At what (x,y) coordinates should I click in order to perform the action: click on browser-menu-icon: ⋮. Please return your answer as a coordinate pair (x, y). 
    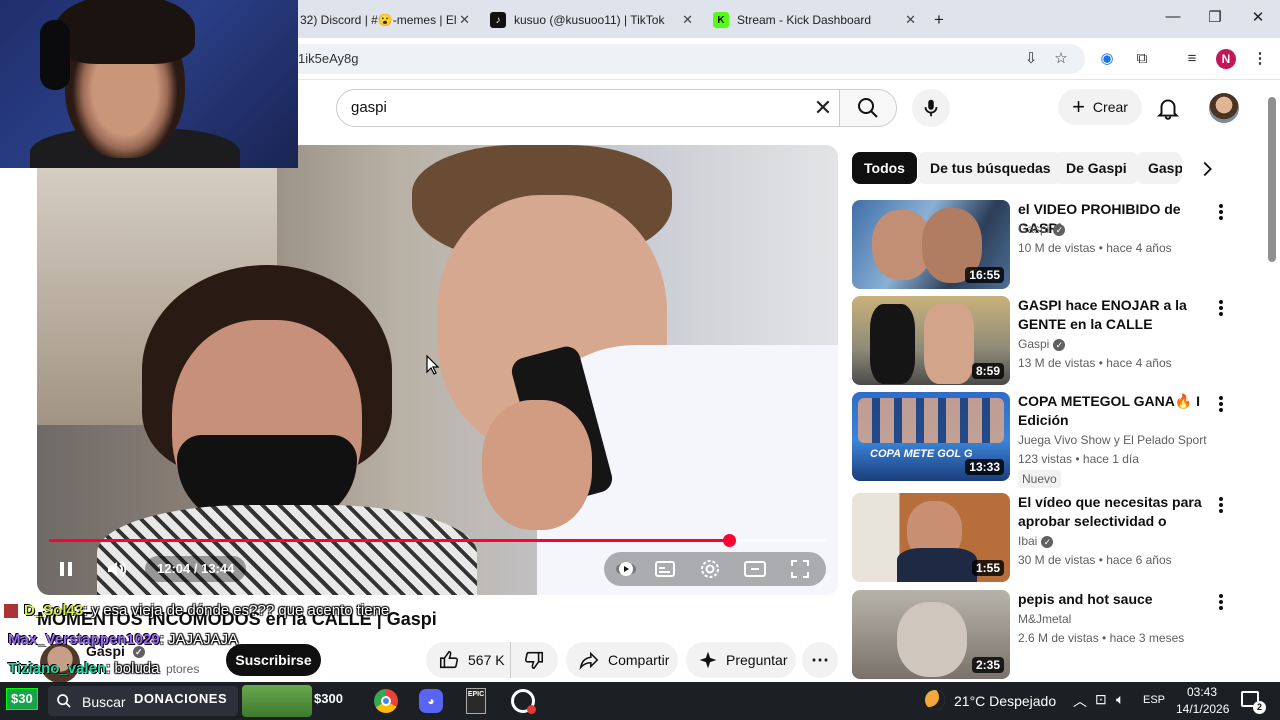
    Looking at the image, I should click on (1260, 59).